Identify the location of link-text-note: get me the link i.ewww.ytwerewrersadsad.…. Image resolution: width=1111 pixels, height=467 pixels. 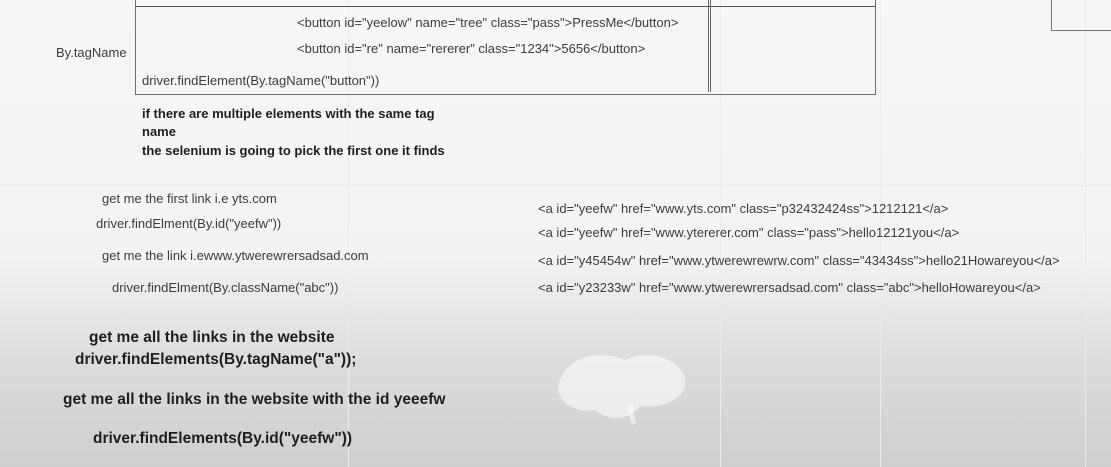
(235, 255).